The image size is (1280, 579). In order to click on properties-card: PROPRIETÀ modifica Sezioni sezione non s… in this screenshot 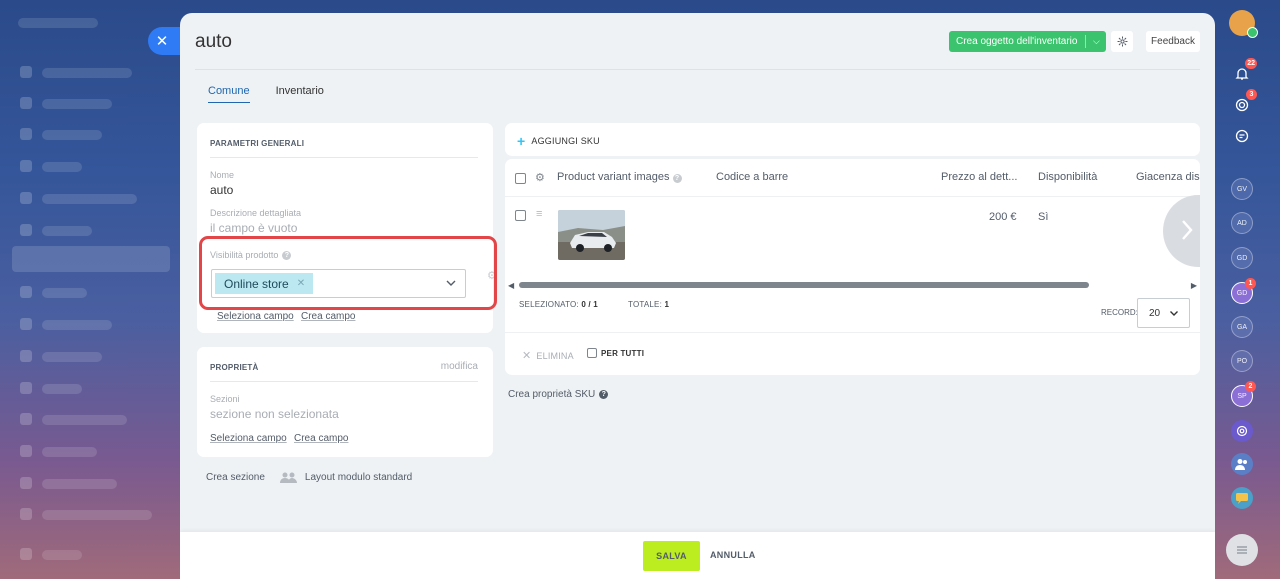, I will do `click(345, 402)`.